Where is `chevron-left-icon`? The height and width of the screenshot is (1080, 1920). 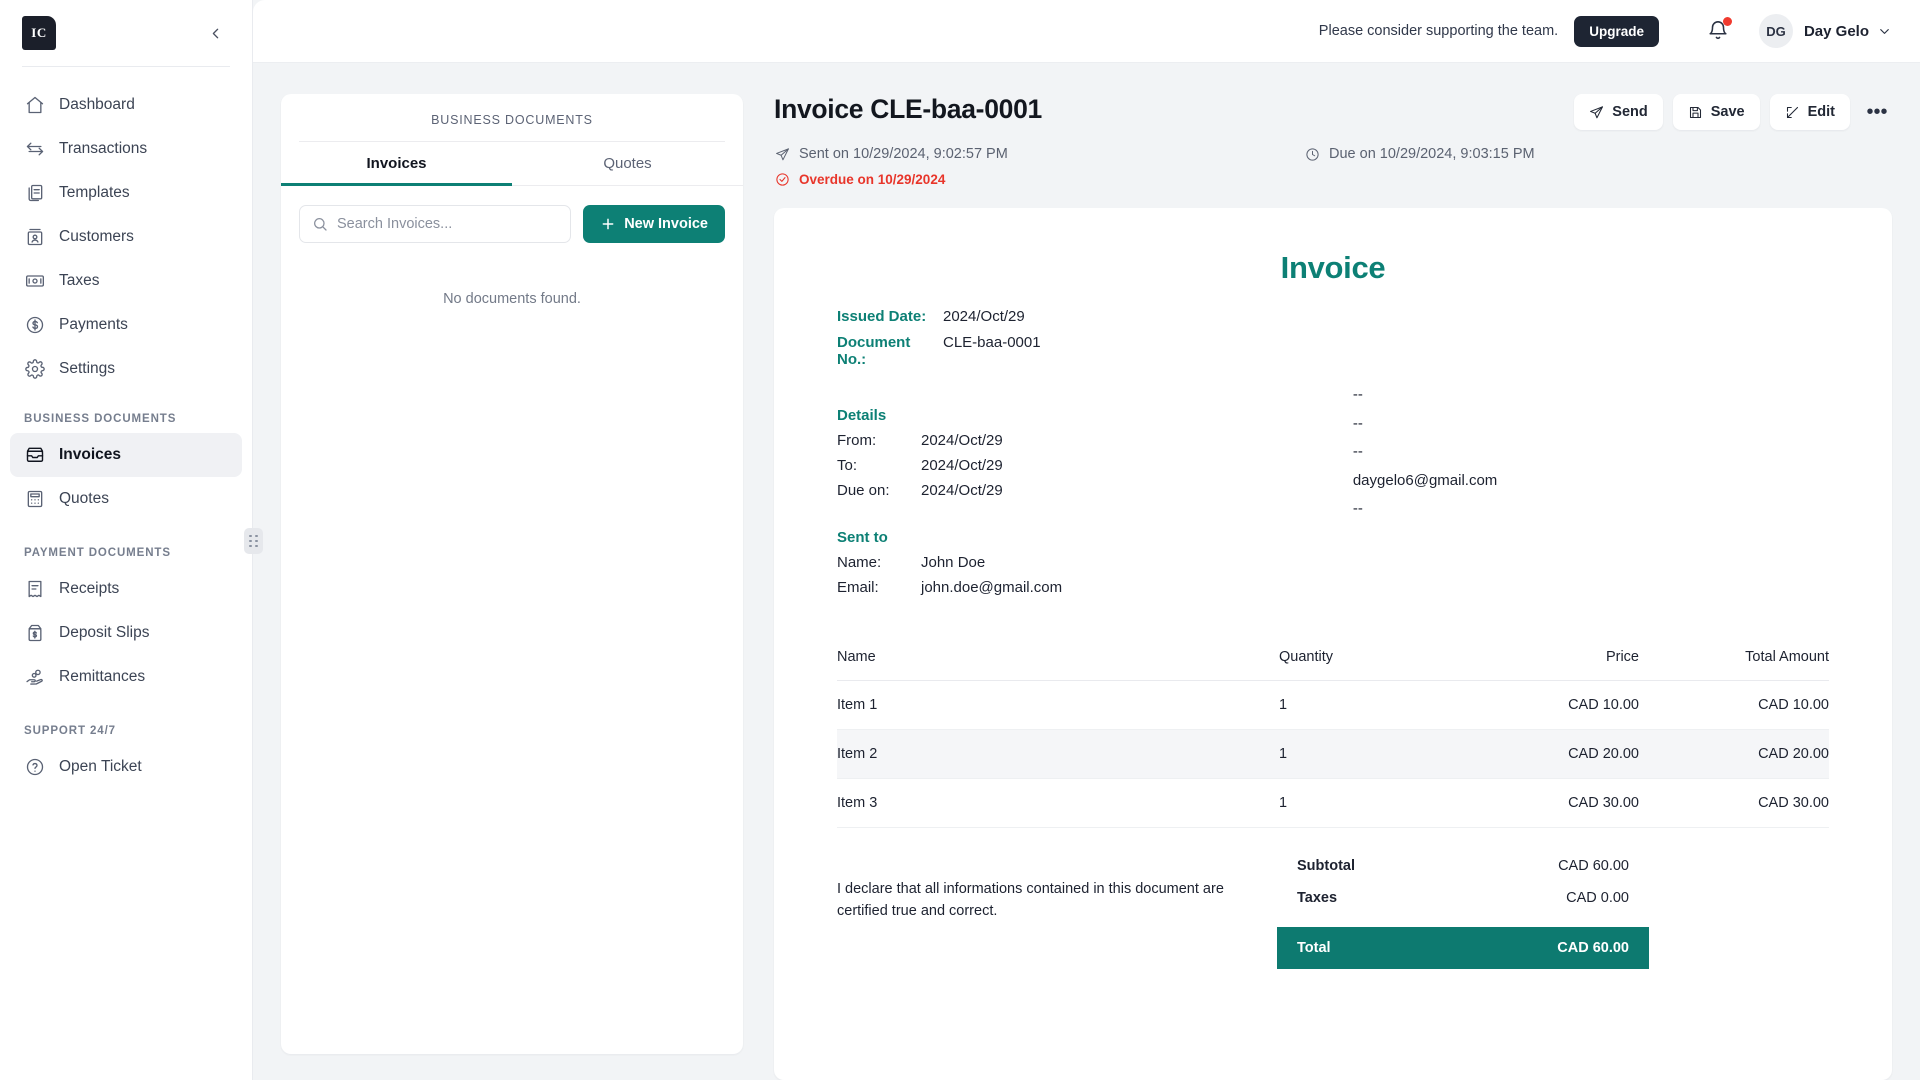 chevron-left-icon is located at coordinates (215, 33).